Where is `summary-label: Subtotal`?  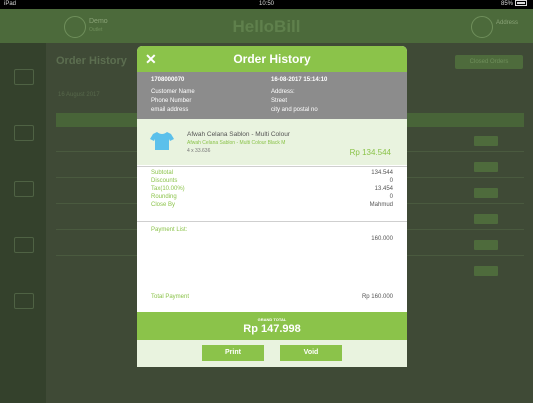
summary-label: Subtotal is located at coordinates (162, 173).